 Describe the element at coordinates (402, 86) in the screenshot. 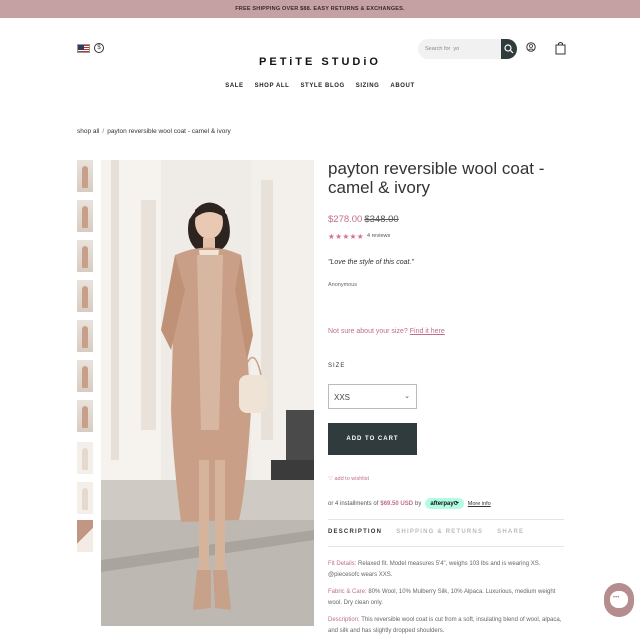

I see `nav-about: ABOUT` at that location.